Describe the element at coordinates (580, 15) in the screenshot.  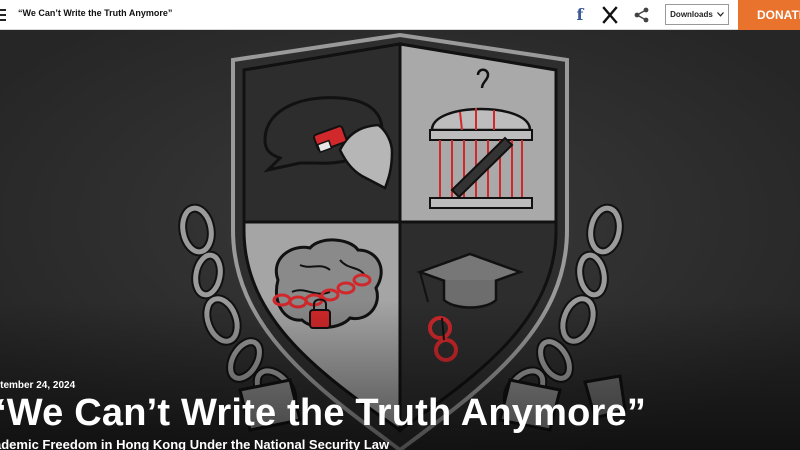
I see `facebook-icon: f` at that location.